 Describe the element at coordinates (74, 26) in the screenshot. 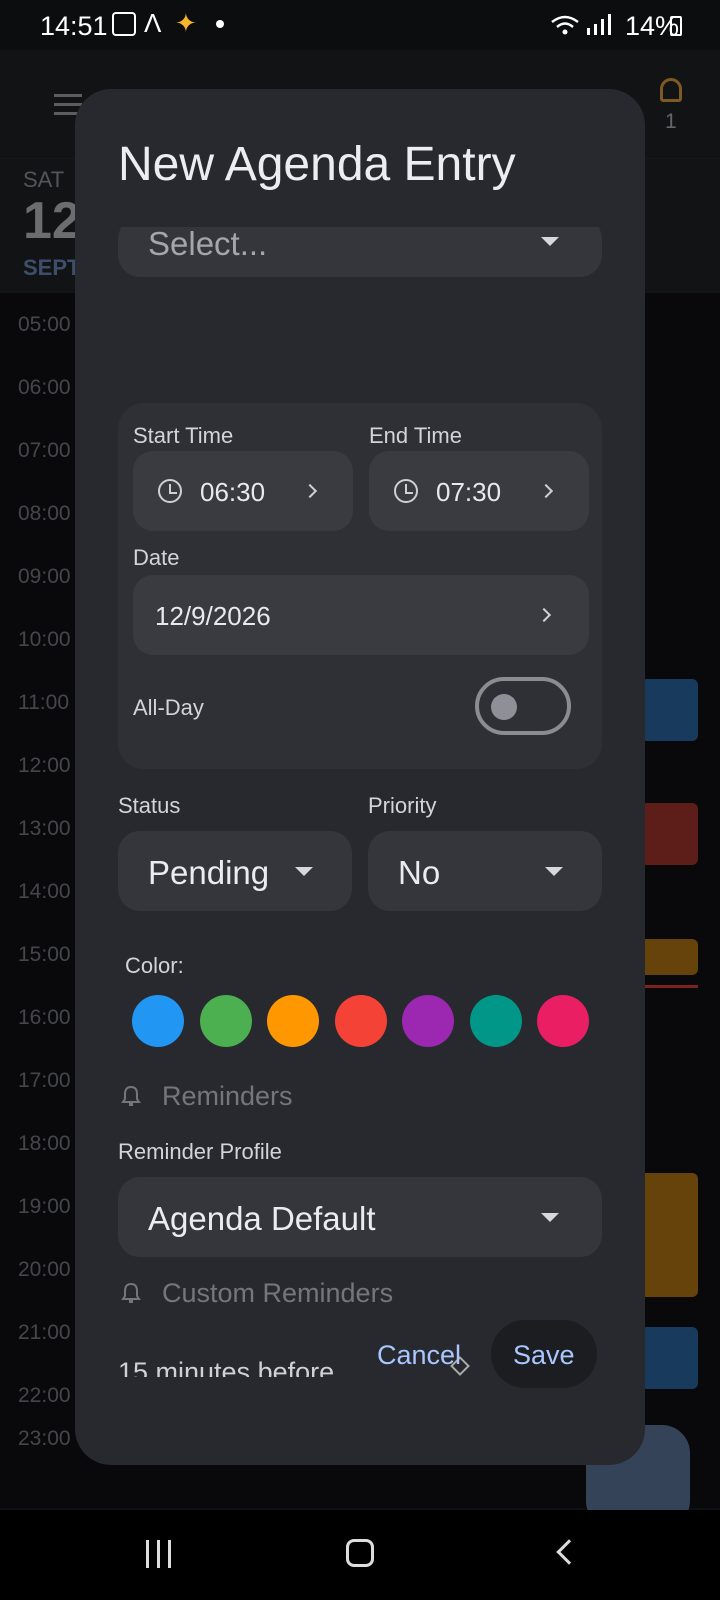

I see `status-time: 14:51` at that location.